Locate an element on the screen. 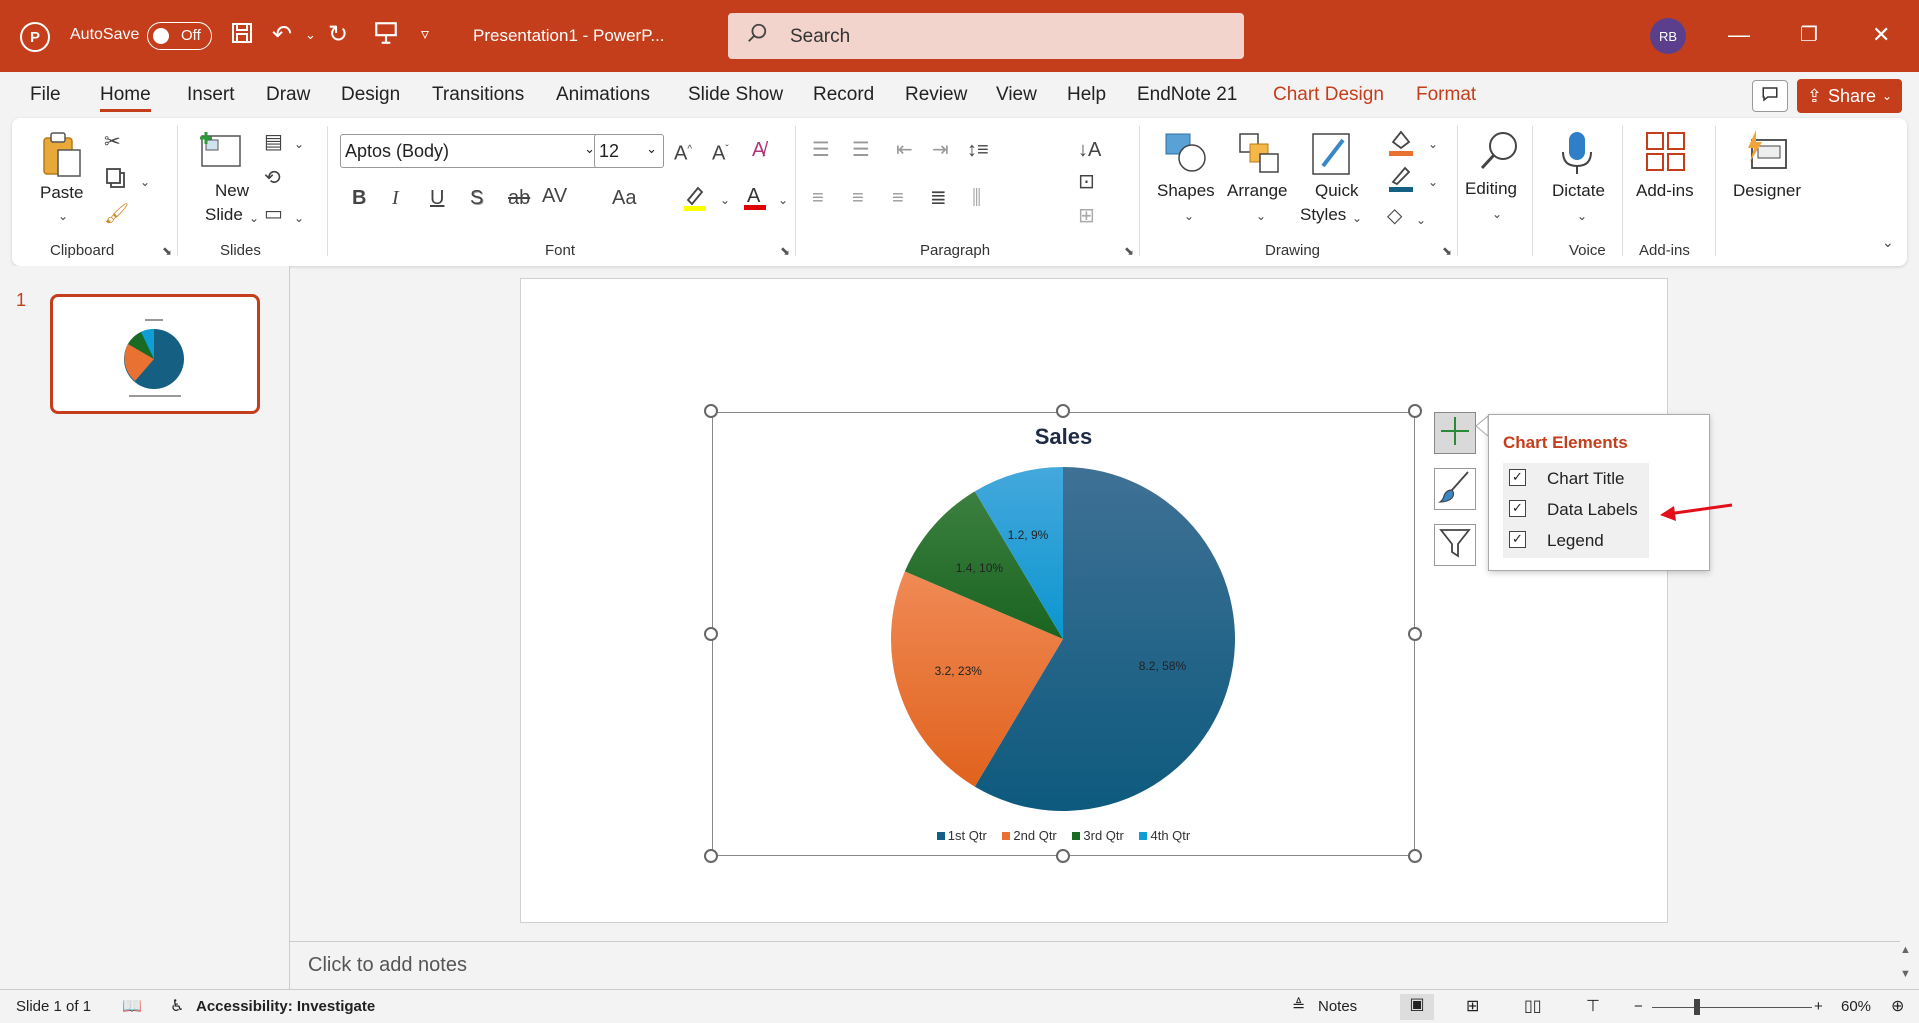 The width and height of the screenshot is (1919, 1023). undo-dropdown-icon: ⌄ is located at coordinates (310, 35).